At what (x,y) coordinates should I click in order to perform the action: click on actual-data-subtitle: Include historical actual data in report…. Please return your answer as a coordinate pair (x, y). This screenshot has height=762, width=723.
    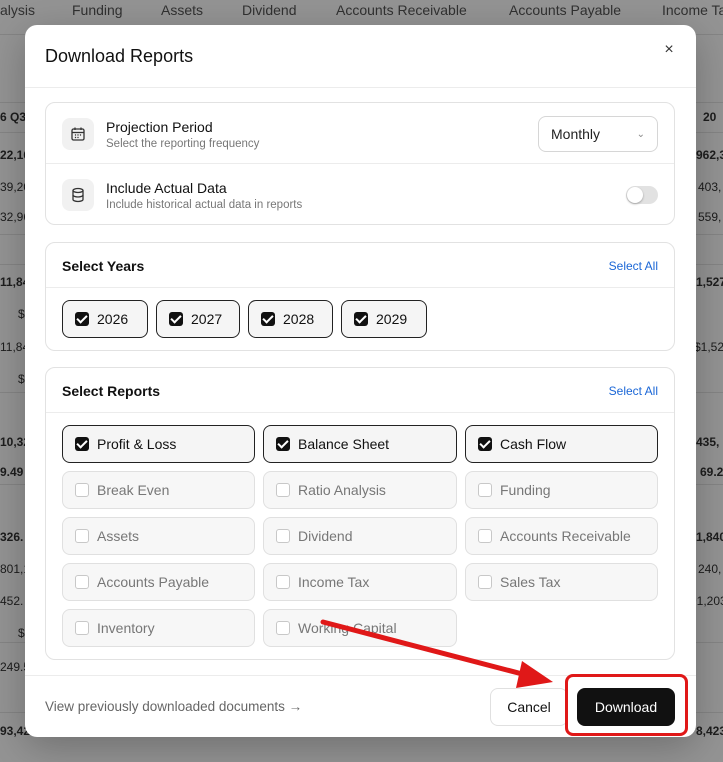
    Looking at the image, I should click on (204, 205).